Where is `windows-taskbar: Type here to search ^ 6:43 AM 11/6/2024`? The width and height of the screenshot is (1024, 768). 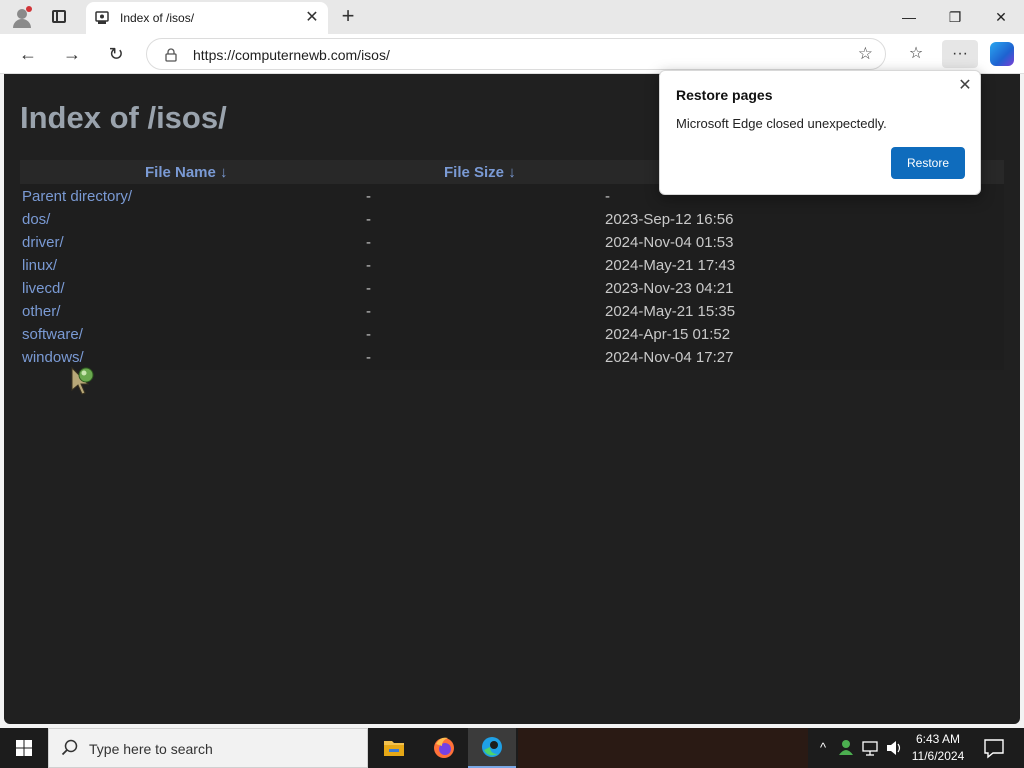 windows-taskbar: Type here to search ^ 6:43 AM 11/6/2024 is located at coordinates (512, 748).